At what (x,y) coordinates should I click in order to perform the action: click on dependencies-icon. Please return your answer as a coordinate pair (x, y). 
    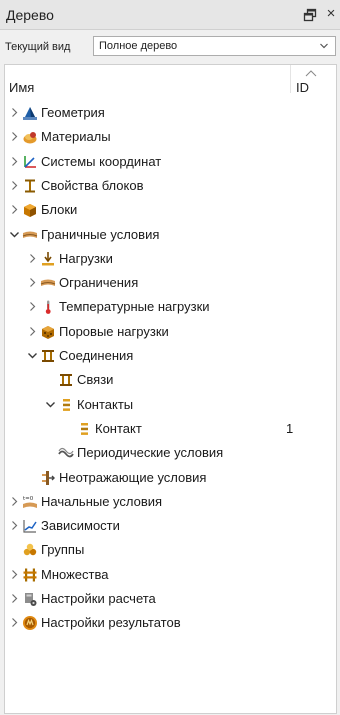
    Looking at the image, I should click on (30, 526).